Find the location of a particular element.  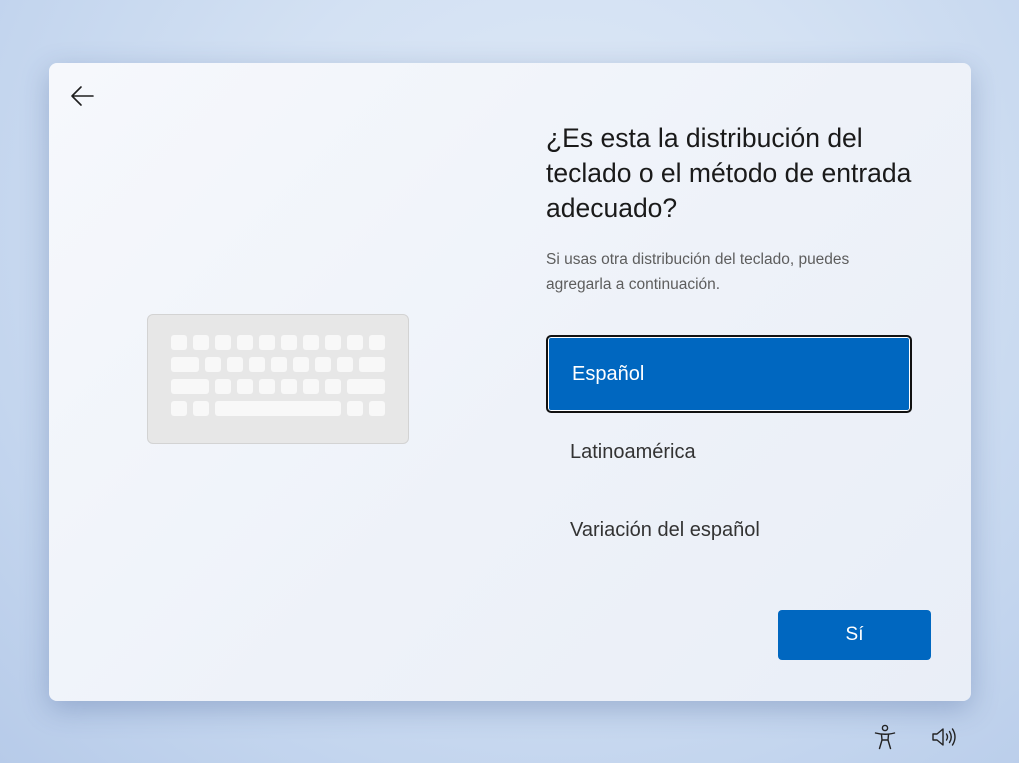

volume-button is located at coordinates (944, 737).